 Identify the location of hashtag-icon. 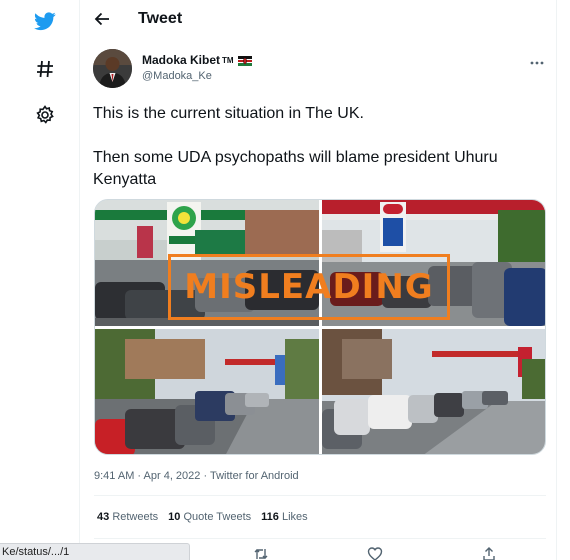
(45, 69).